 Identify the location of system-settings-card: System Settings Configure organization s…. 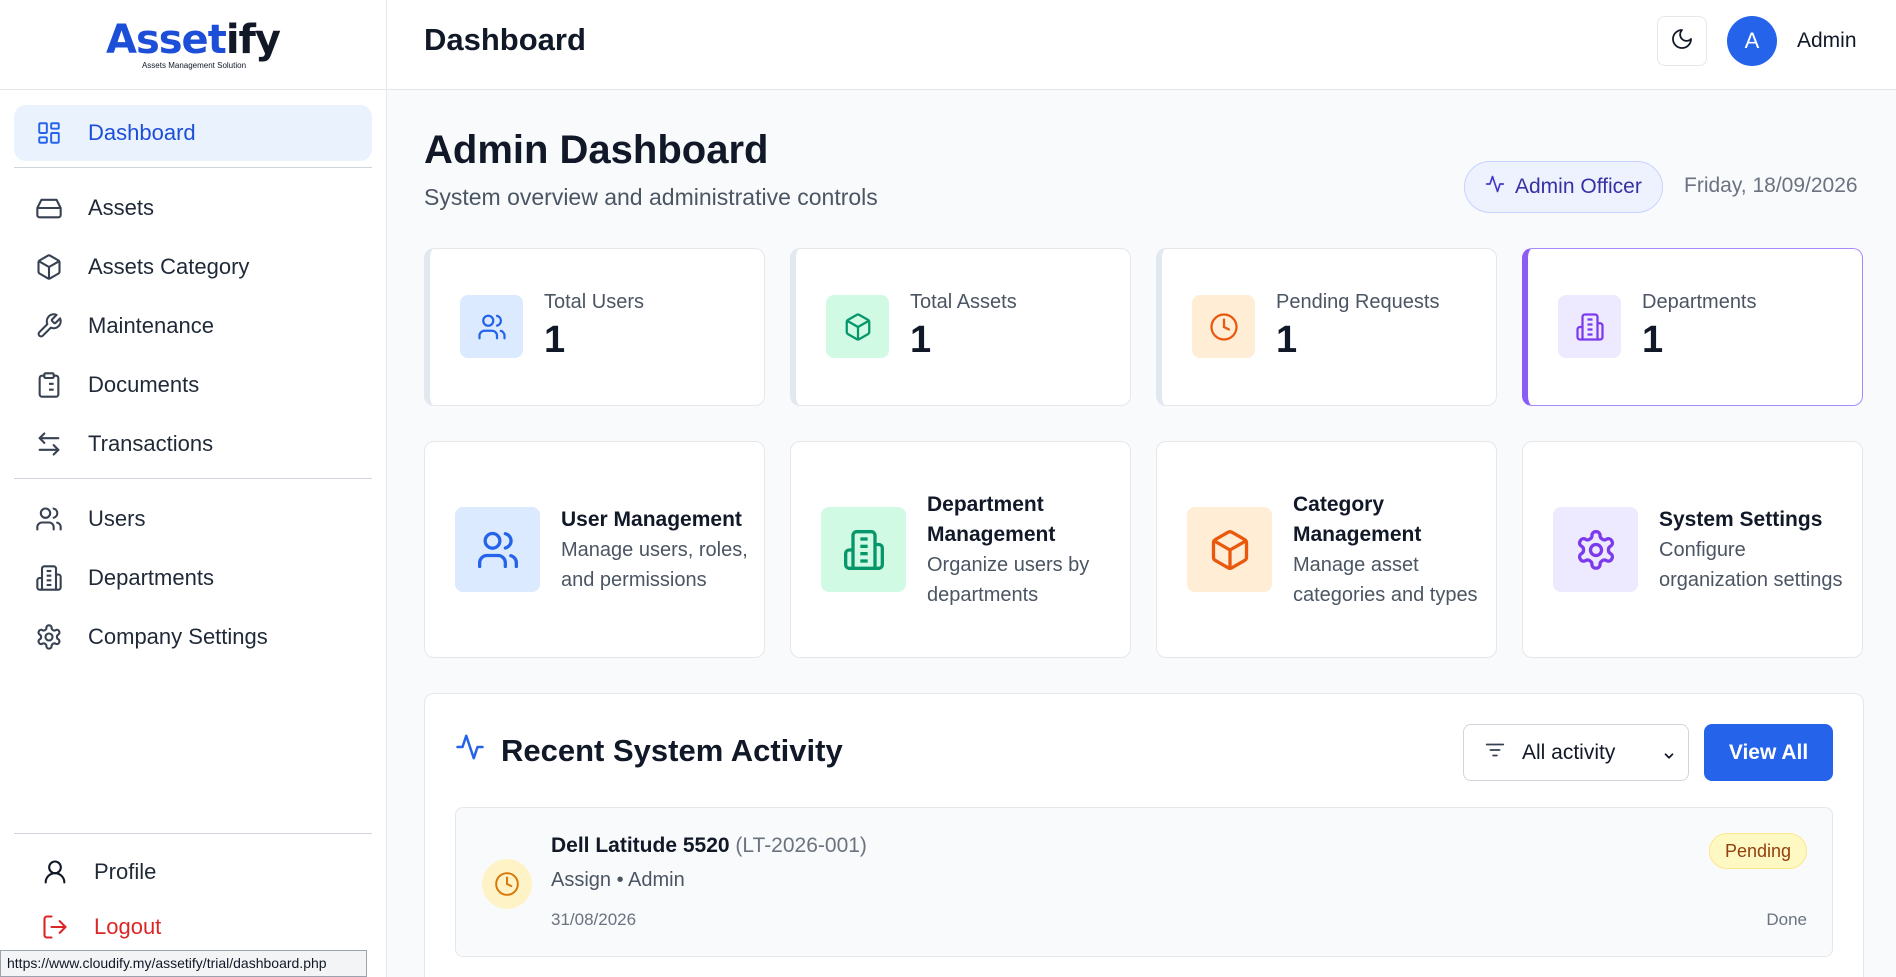
(1692, 549).